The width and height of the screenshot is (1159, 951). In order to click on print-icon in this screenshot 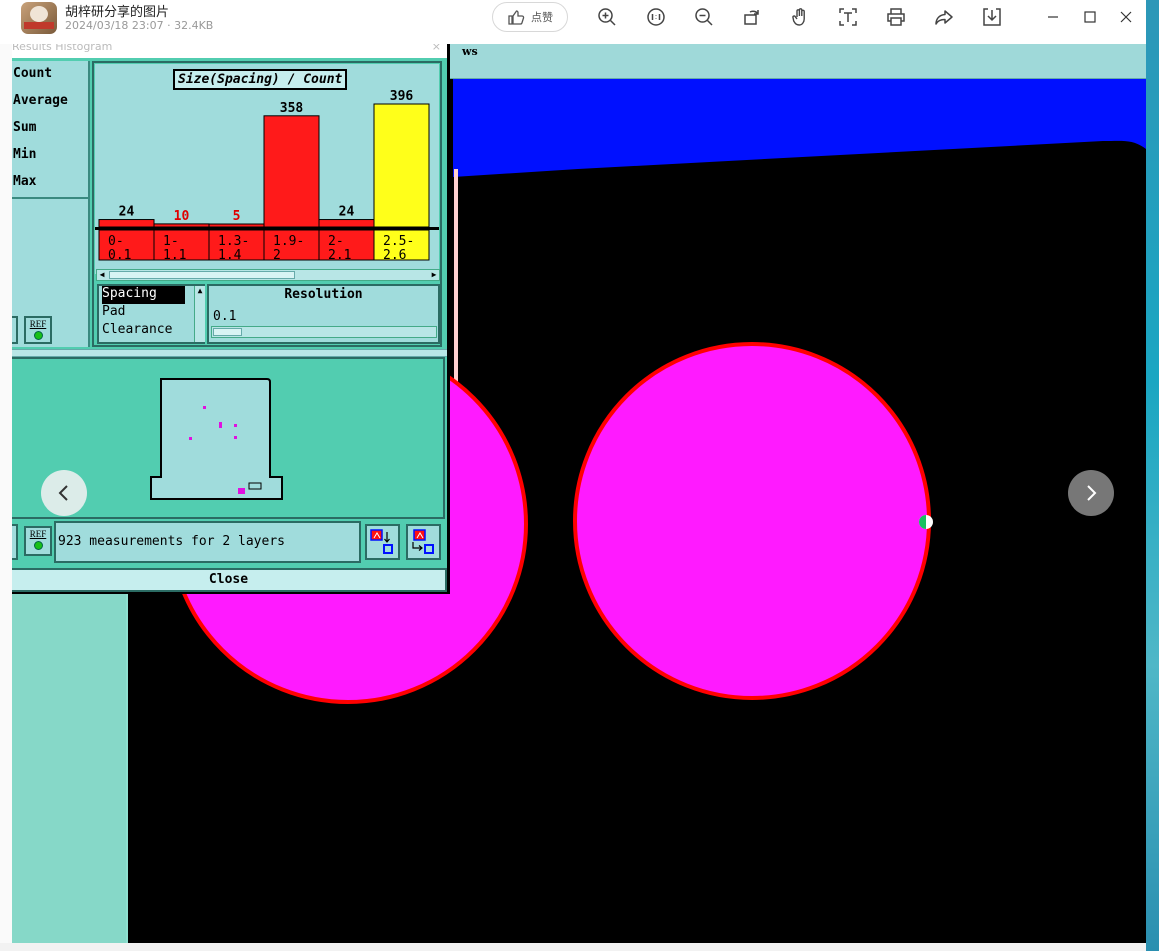, I will do `click(896, 17)`.